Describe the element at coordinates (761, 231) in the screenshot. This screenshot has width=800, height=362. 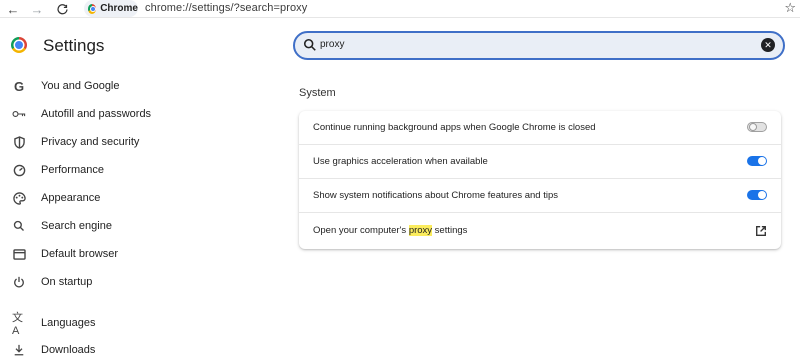
I see `external-link-icon` at that location.